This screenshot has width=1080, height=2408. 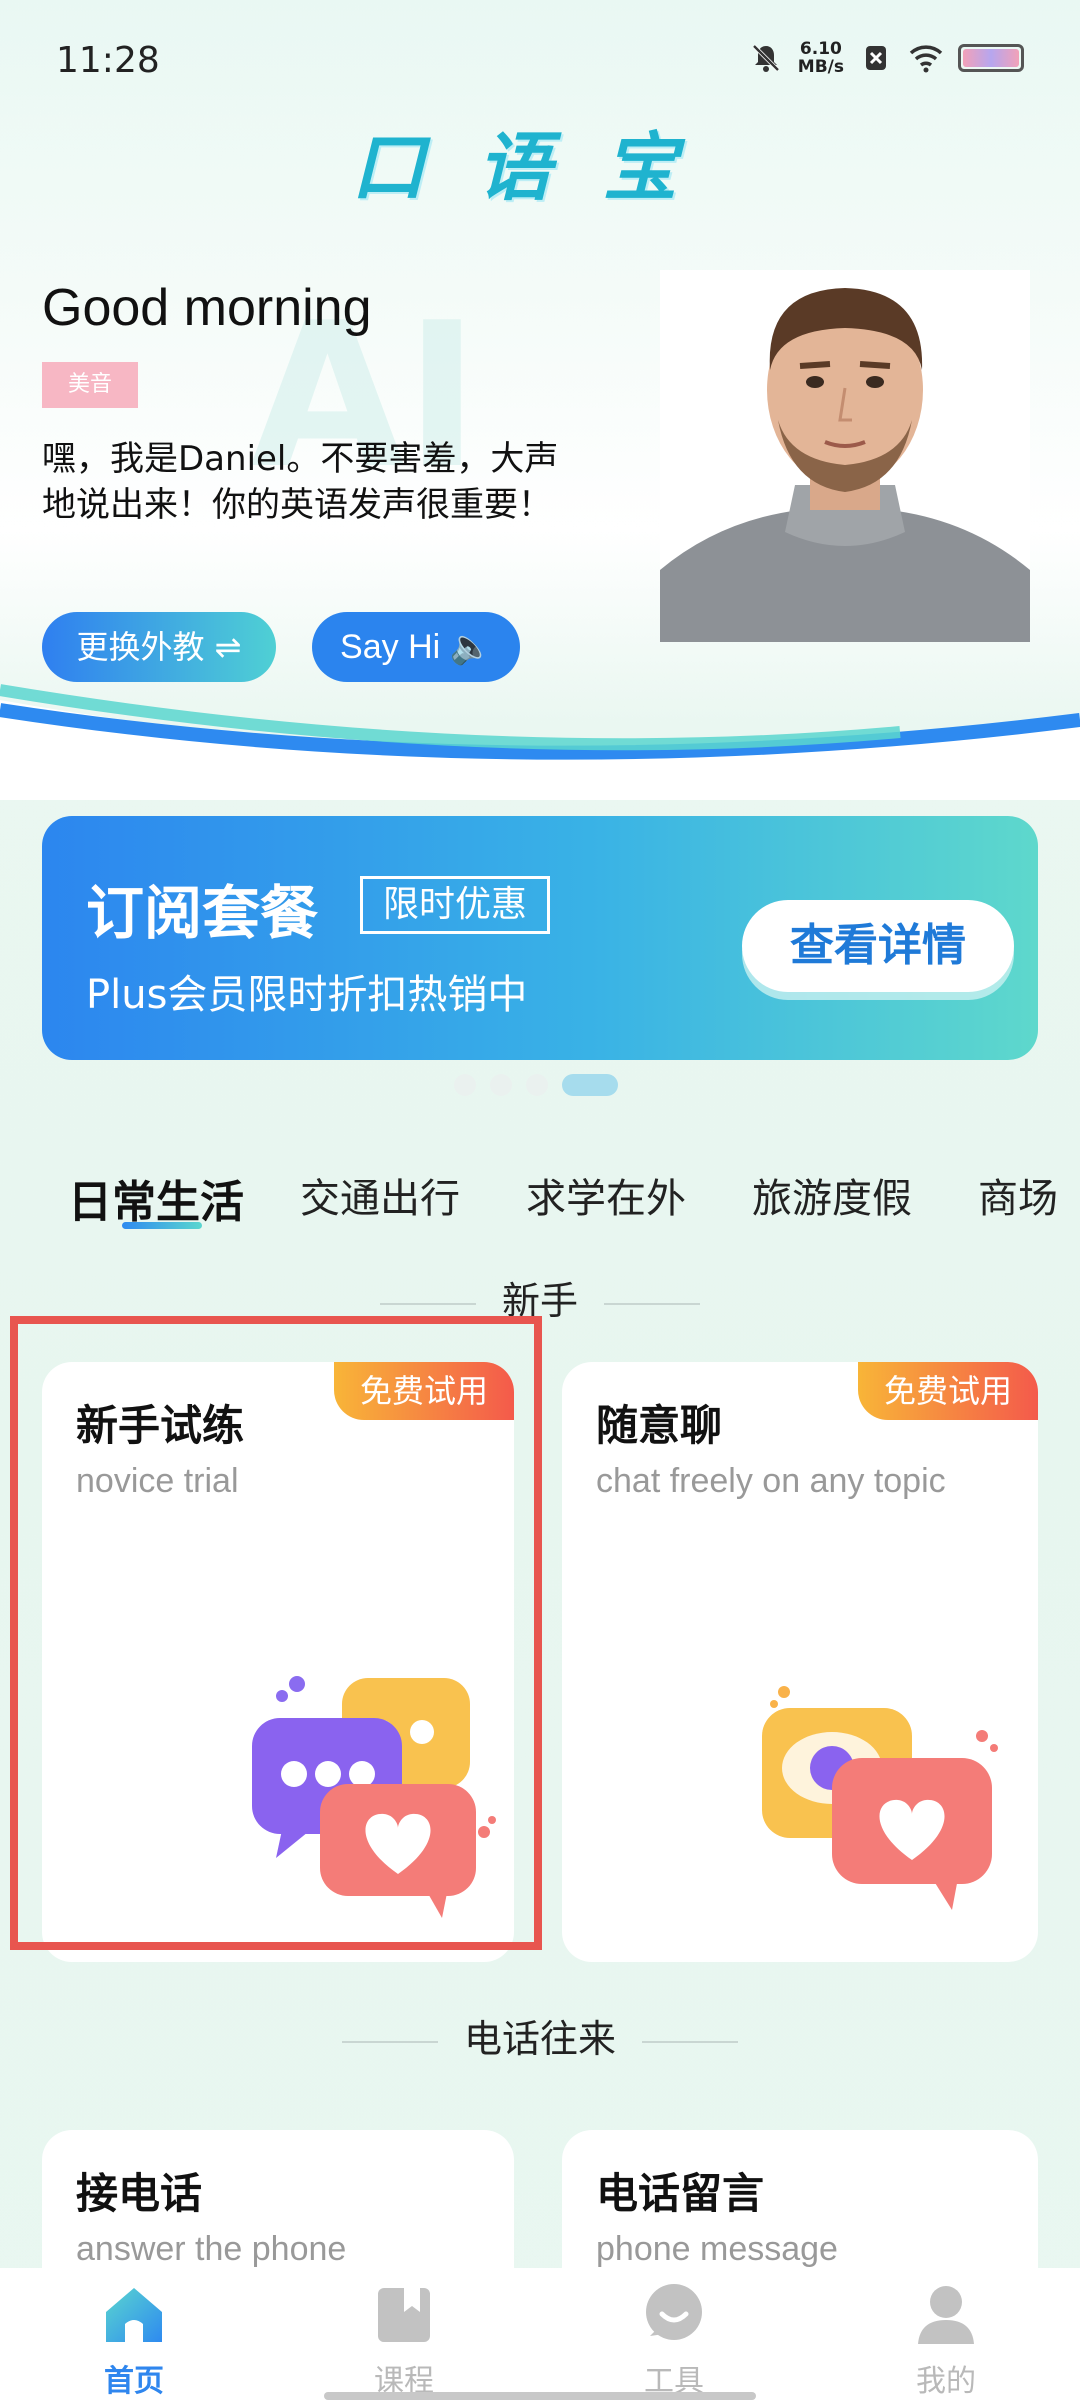 I want to click on banner-title: 订阅套餐, so click(x=202, y=913).